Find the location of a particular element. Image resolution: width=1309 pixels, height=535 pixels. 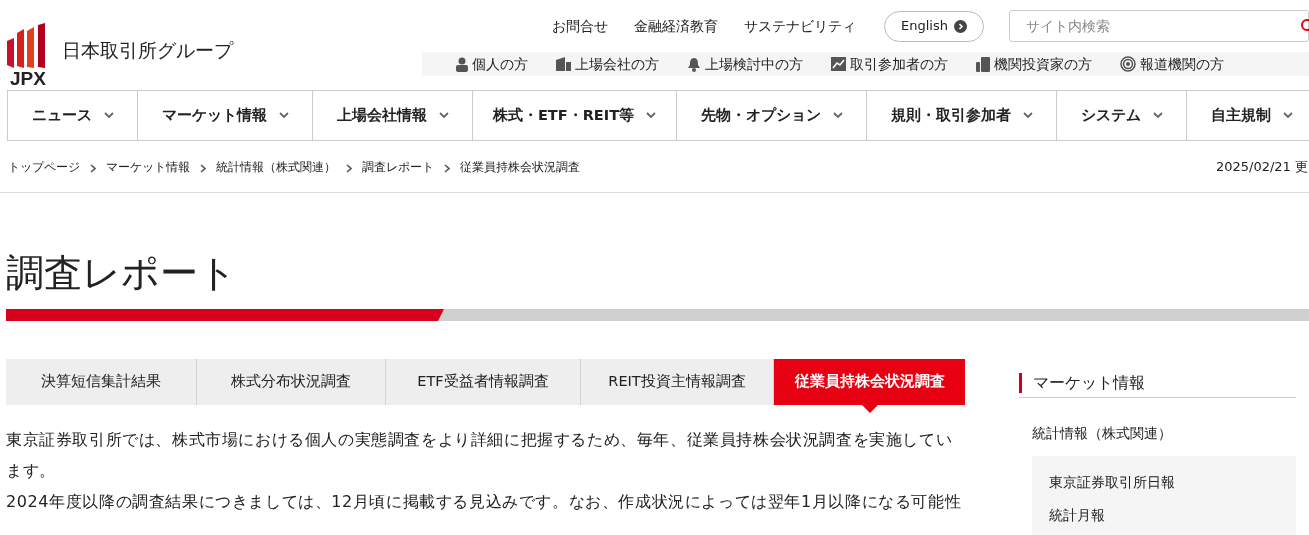

breadcrumb-item: 調査レポート is located at coordinates (398, 166).